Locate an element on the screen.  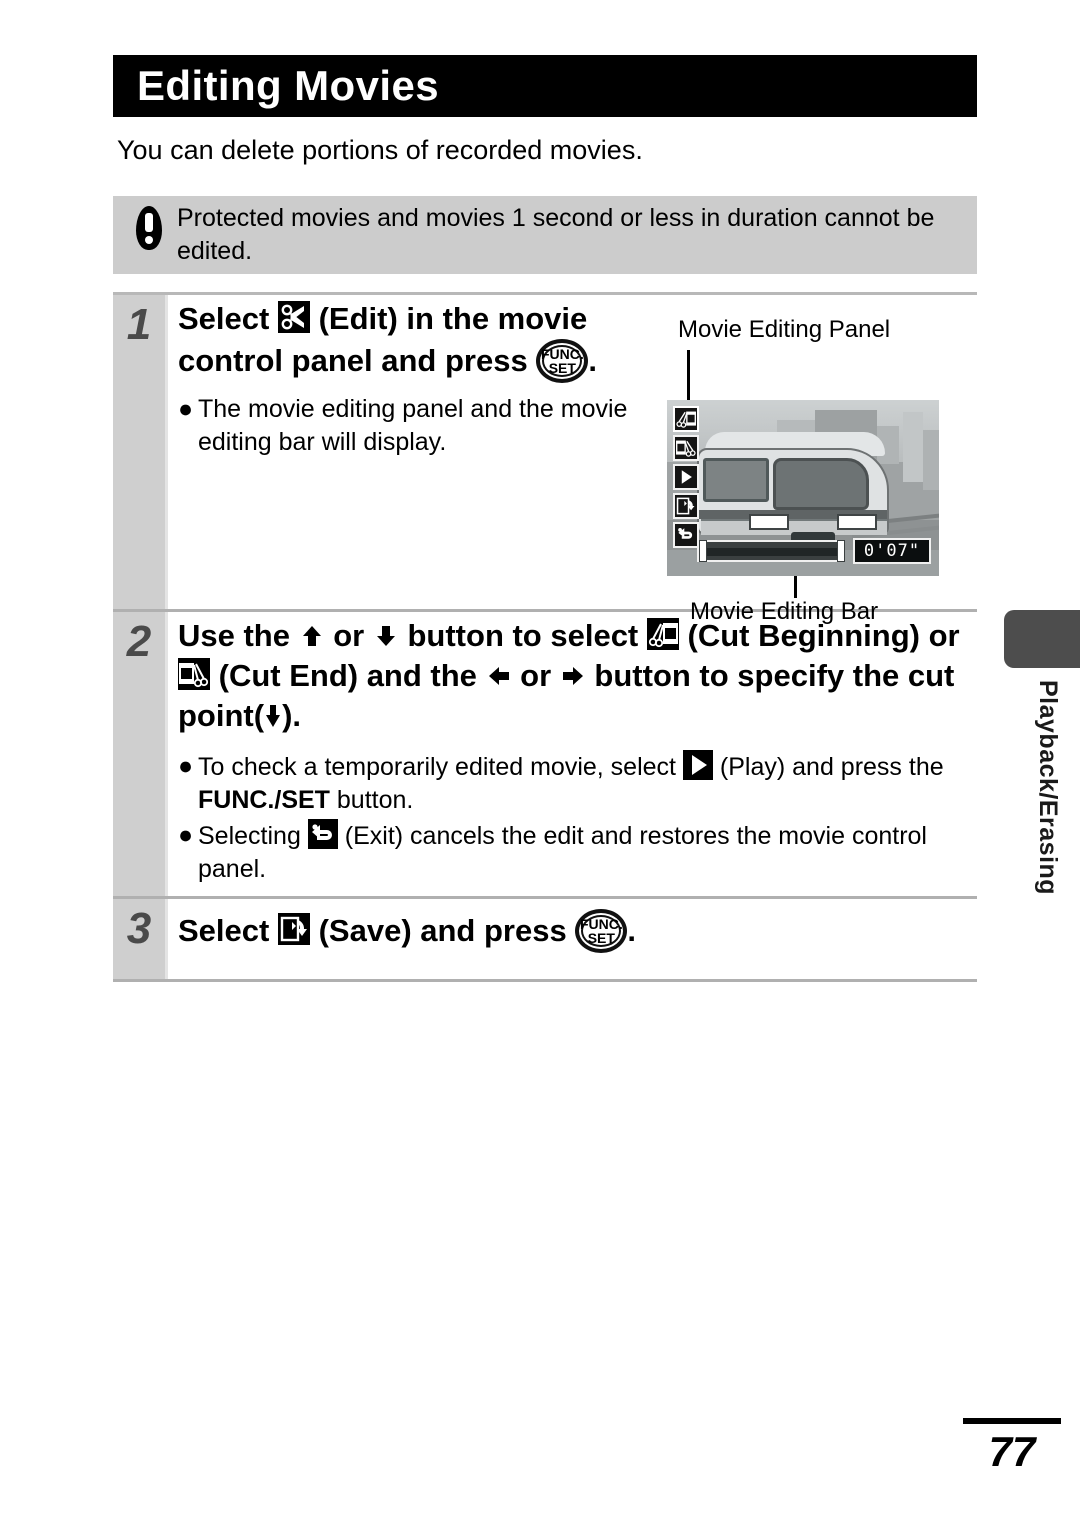
play-icon is located at coordinates (697, 765).